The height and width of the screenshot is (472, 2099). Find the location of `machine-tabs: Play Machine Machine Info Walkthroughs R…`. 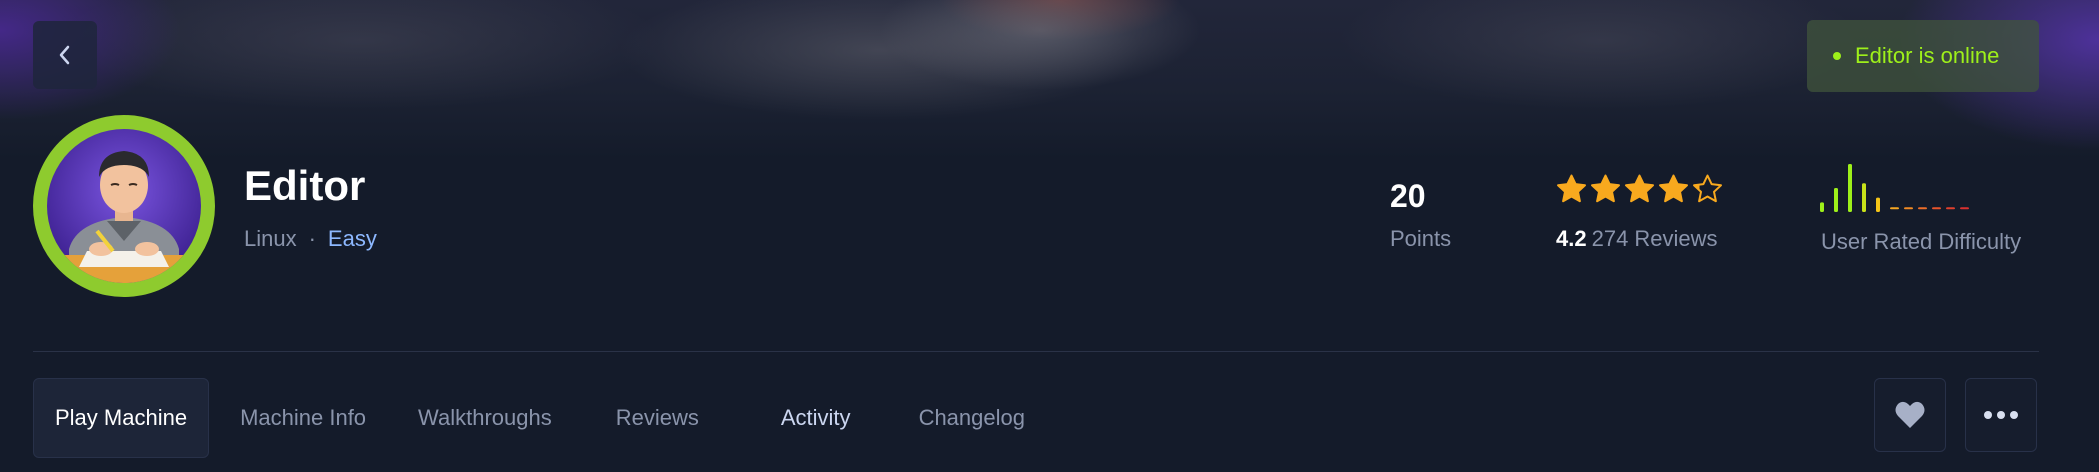

machine-tabs: Play Machine Machine Info Walkthroughs R… is located at coordinates (539, 418).